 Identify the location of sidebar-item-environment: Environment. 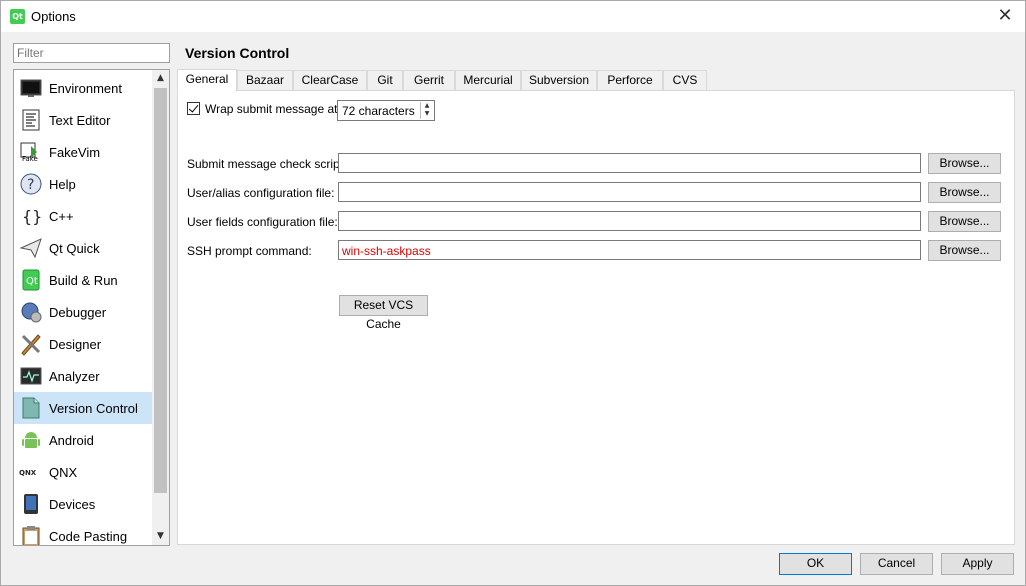
(83, 88).